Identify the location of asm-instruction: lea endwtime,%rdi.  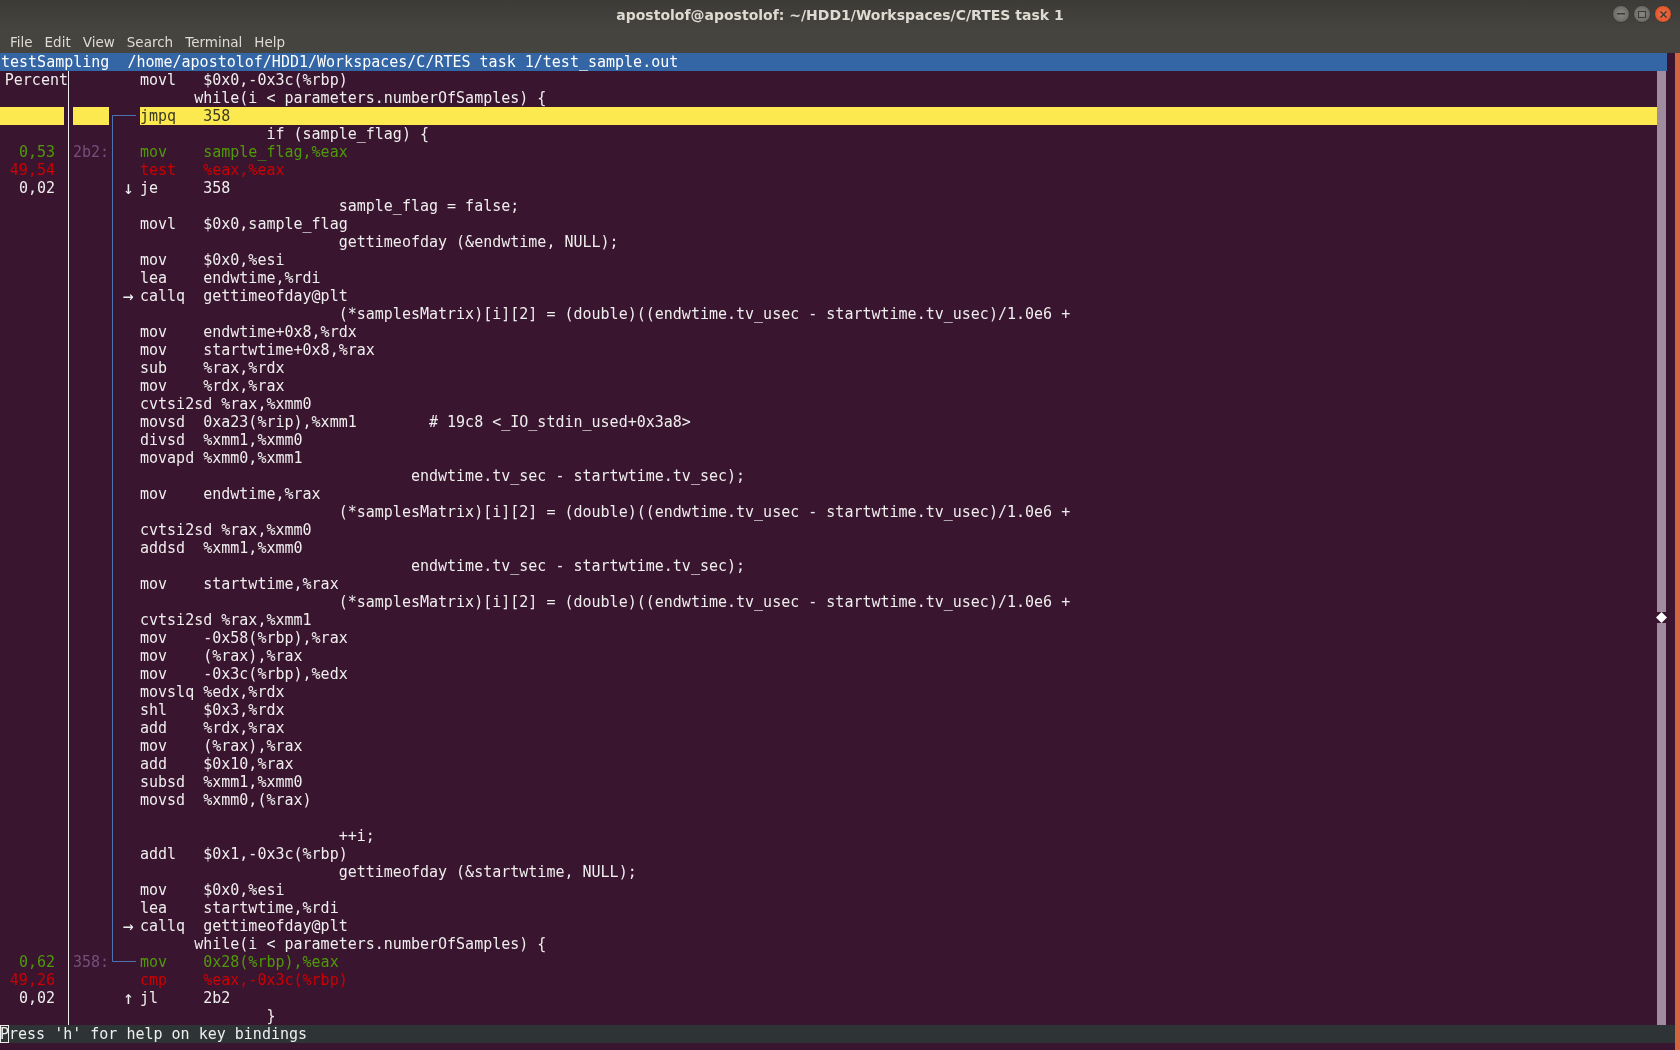
(230, 278).